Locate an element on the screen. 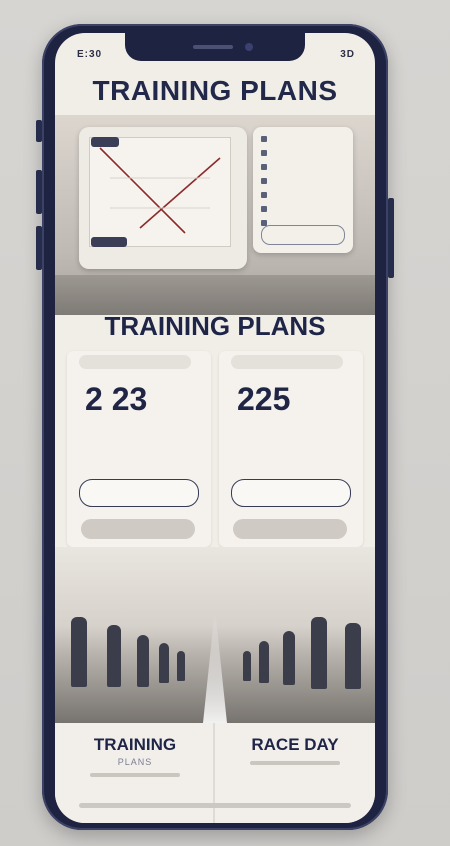  road-lane is located at coordinates (215, 668).